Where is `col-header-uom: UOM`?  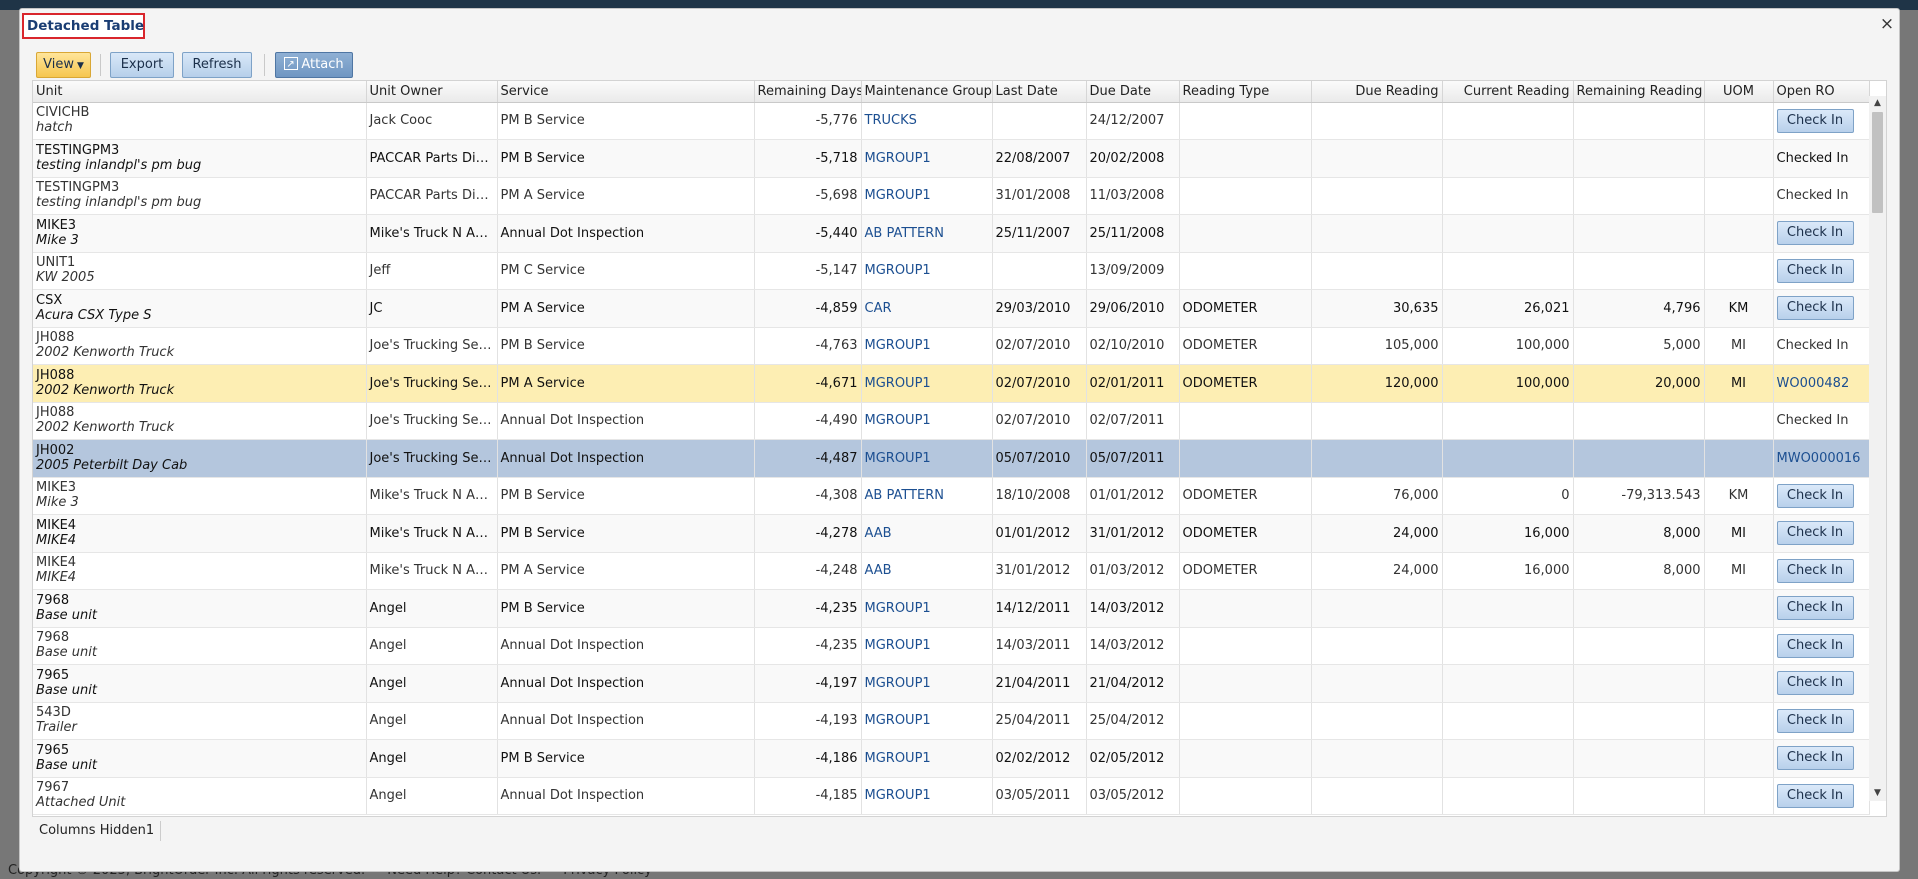 col-header-uom: UOM is located at coordinates (1739, 92).